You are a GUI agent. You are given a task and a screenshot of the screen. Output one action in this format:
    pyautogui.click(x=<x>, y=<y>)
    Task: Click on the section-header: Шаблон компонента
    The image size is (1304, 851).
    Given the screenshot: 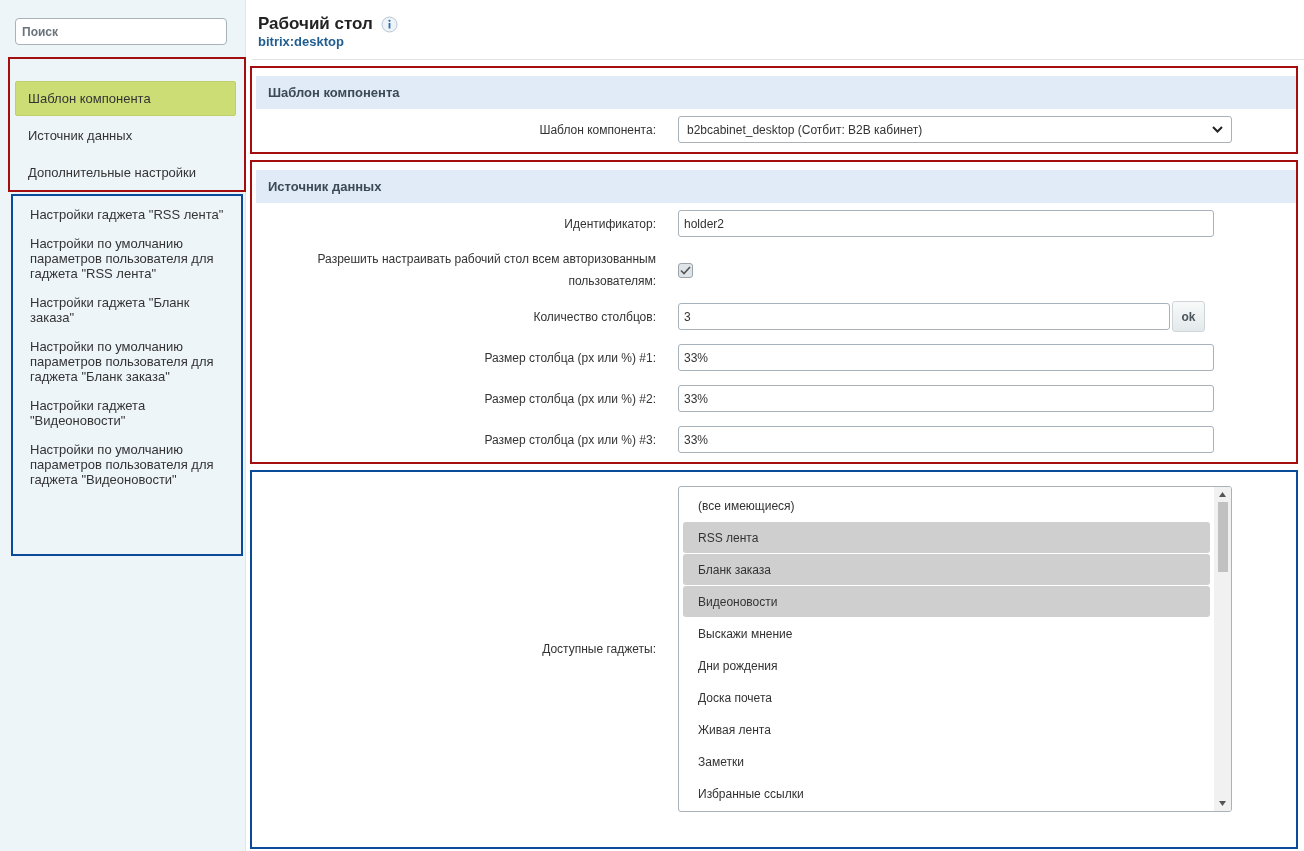 What is the action you would take?
    pyautogui.click(x=776, y=92)
    